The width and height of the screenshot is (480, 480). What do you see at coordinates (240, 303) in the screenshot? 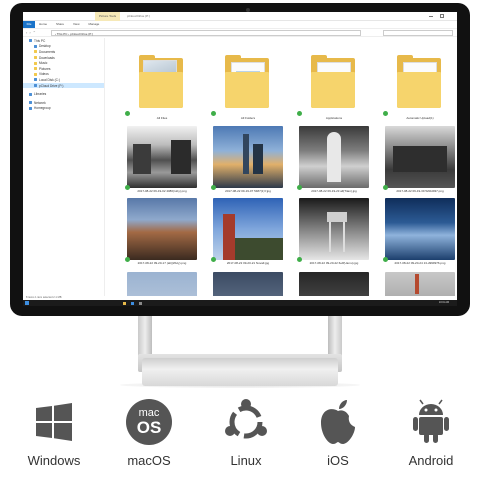
I see `taskbar: 10:01 AM` at bounding box center [240, 303].